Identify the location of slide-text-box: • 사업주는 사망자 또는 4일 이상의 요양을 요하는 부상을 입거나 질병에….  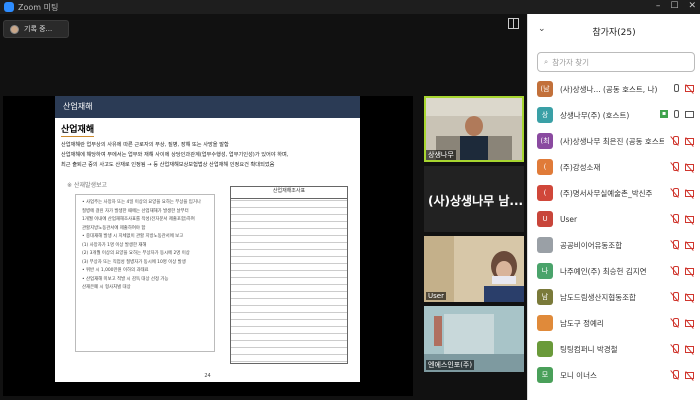
(145, 273).